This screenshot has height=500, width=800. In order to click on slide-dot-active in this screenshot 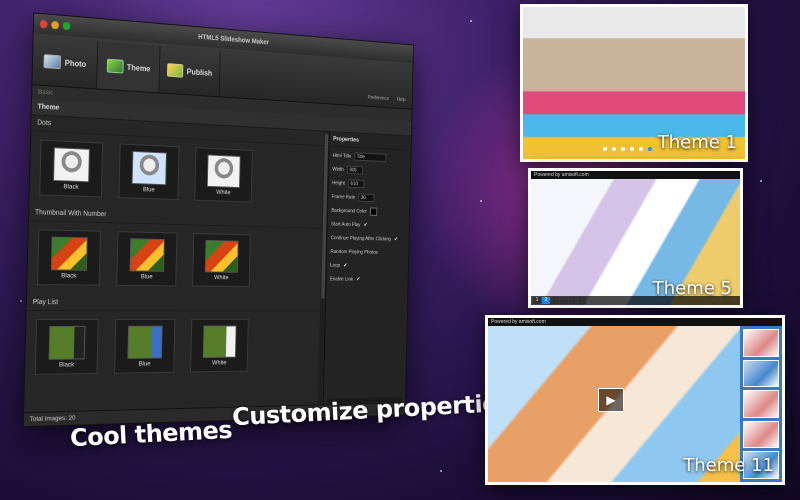, I will do `click(650, 149)`.